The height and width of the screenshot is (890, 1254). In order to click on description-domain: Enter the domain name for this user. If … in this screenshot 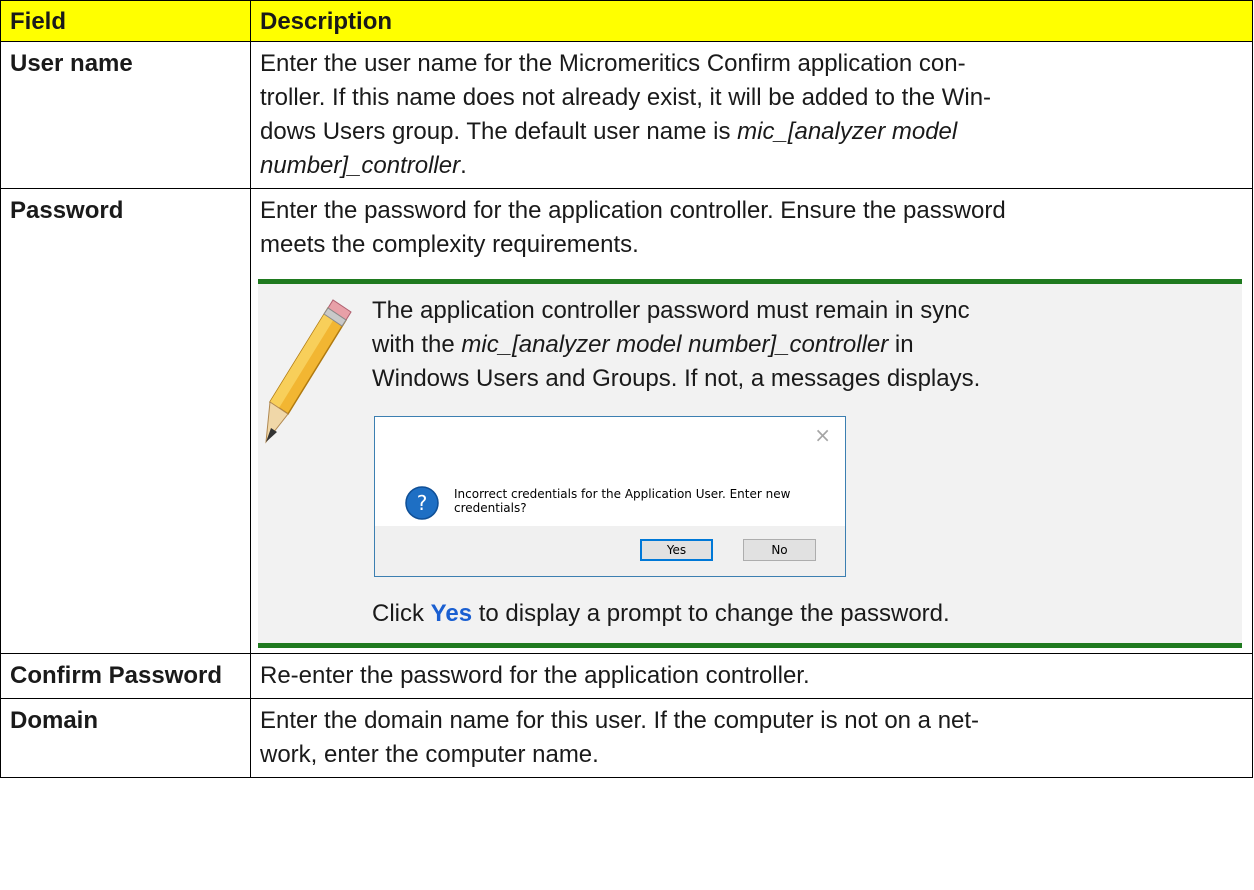, I will do `click(751, 738)`.